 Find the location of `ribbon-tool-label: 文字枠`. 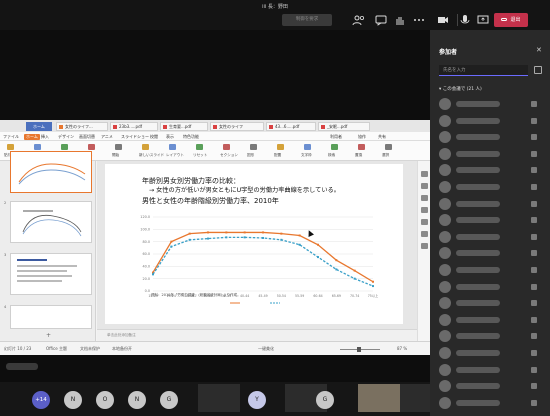

ribbon-tool-label: 文字枠 is located at coordinates (306, 155).